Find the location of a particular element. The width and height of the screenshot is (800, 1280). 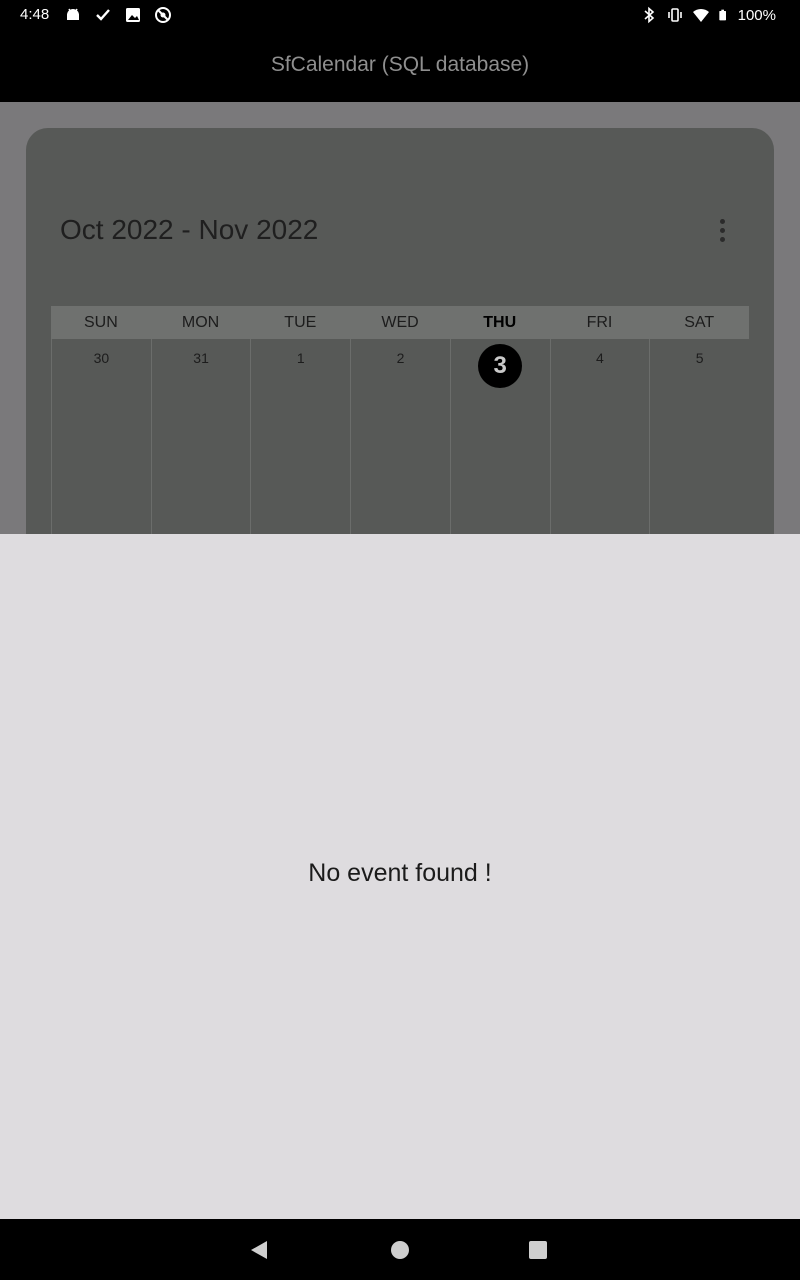

dow-thu: THU is located at coordinates (500, 322).